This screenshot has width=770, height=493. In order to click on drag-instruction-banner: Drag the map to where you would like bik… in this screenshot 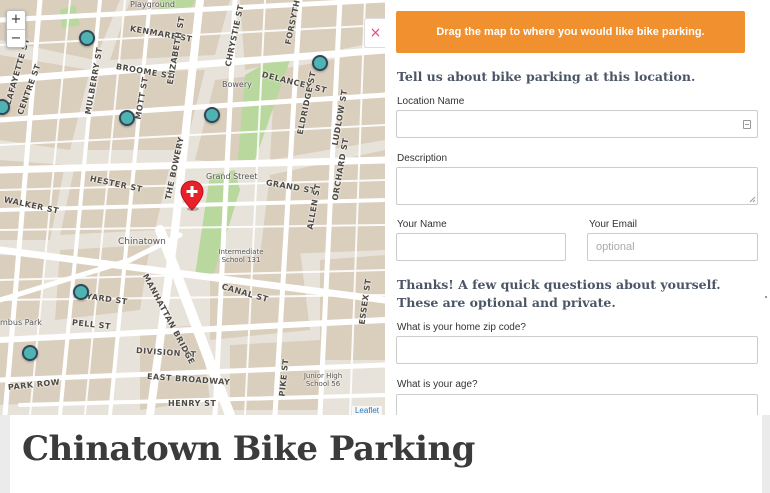, I will do `click(570, 32)`.